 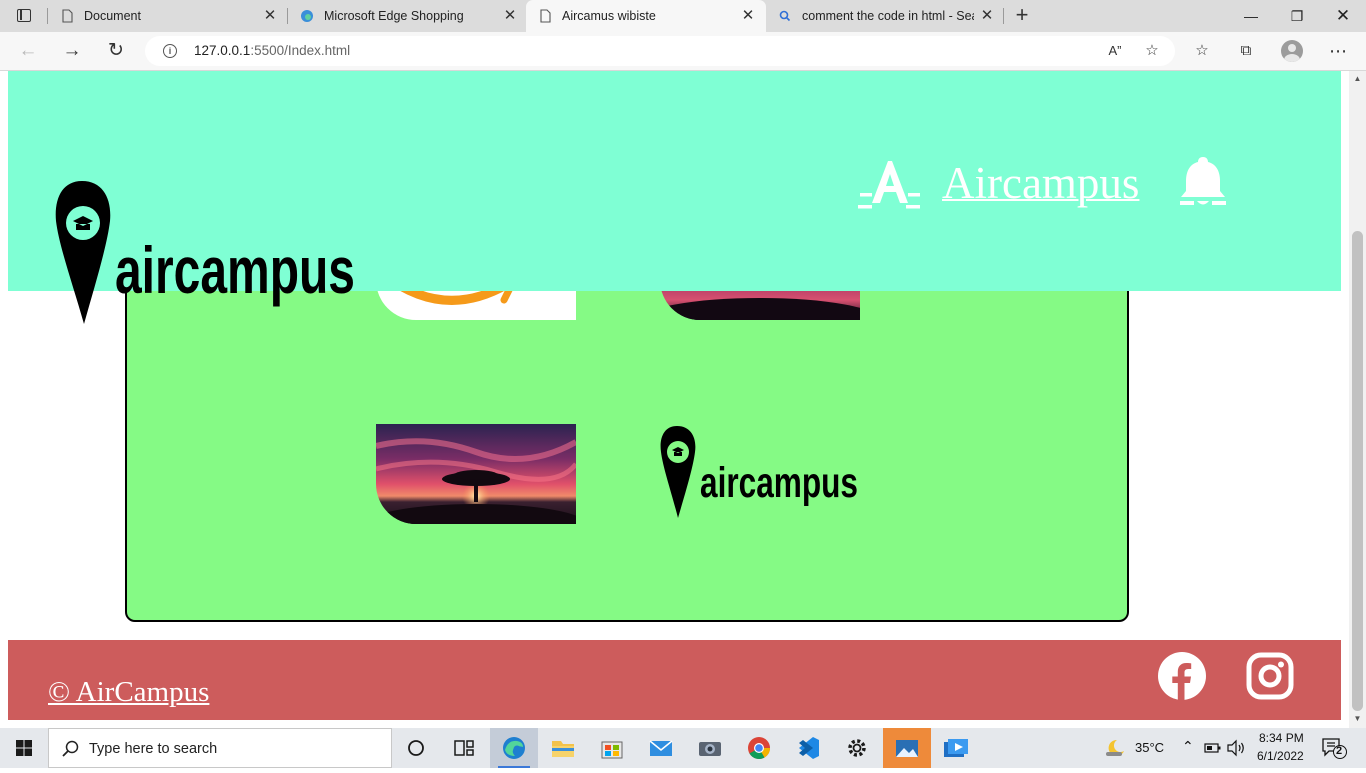 I want to click on sunset-tree-image, so click(x=476, y=474).